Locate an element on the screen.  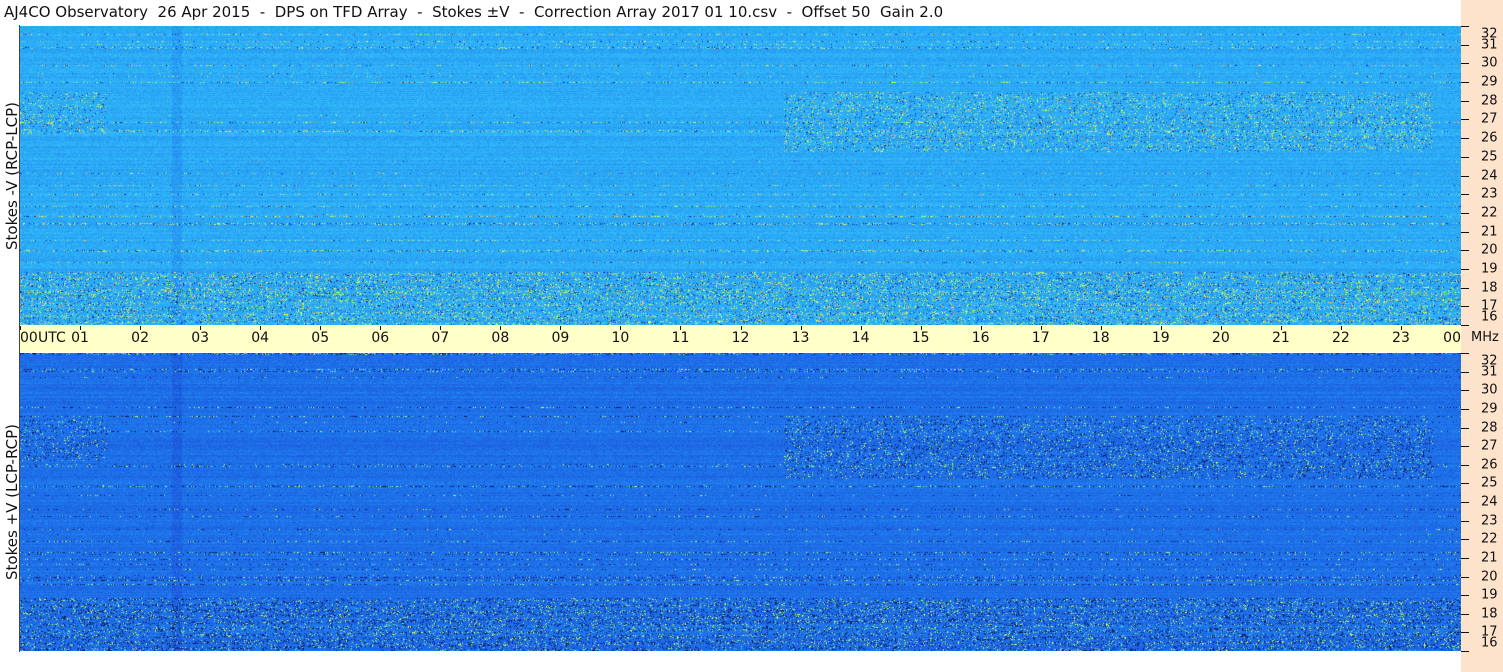
time-tick-label: 07 is located at coordinates (440, 338).